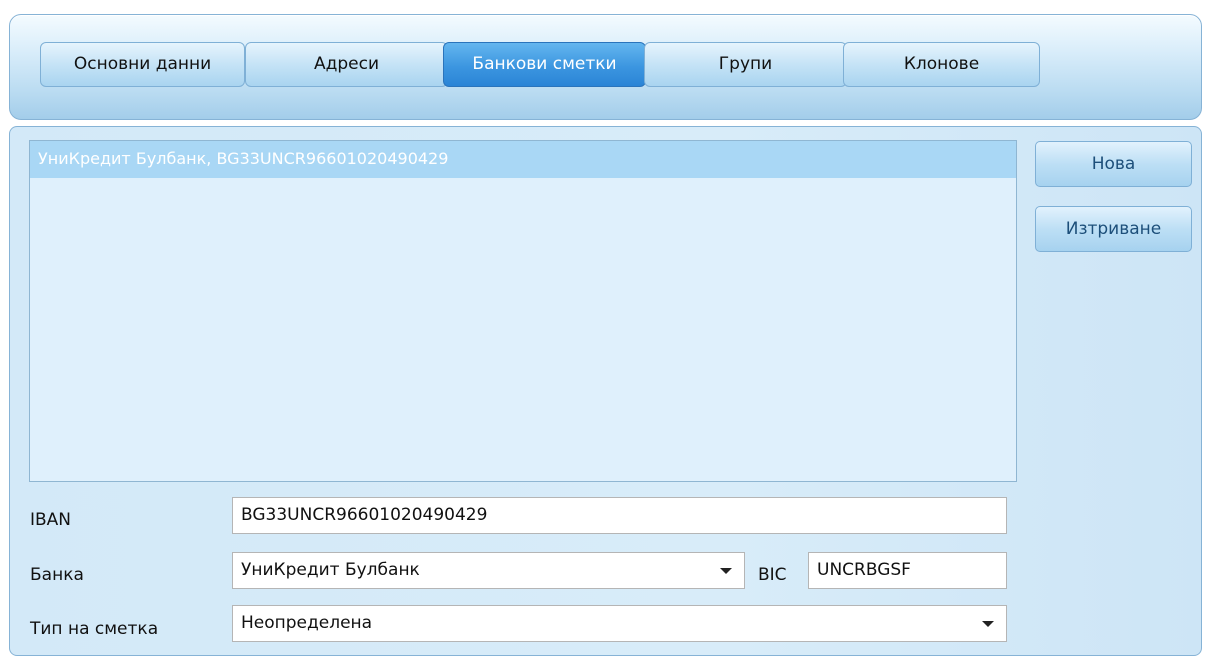 This screenshot has height=662, width=1213. What do you see at coordinates (307, 623) in the screenshot?
I see `account-type-select-value: Неопределена` at bounding box center [307, 623].